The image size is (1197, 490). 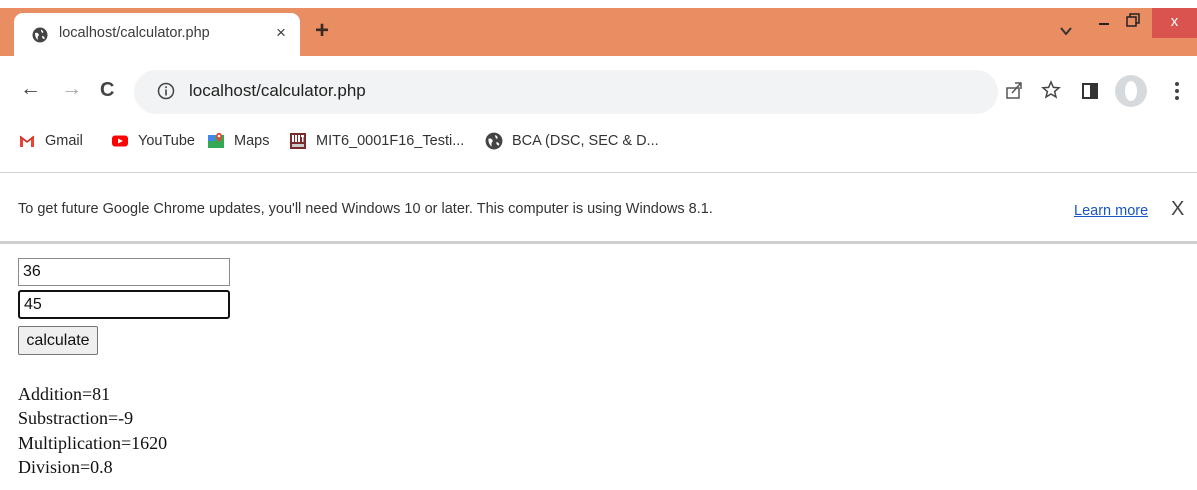 What do you see at coordinates (1066, 31) in the screenshot?
I see `tab-search-chevron-icon` at bounding box center [1066, 31].